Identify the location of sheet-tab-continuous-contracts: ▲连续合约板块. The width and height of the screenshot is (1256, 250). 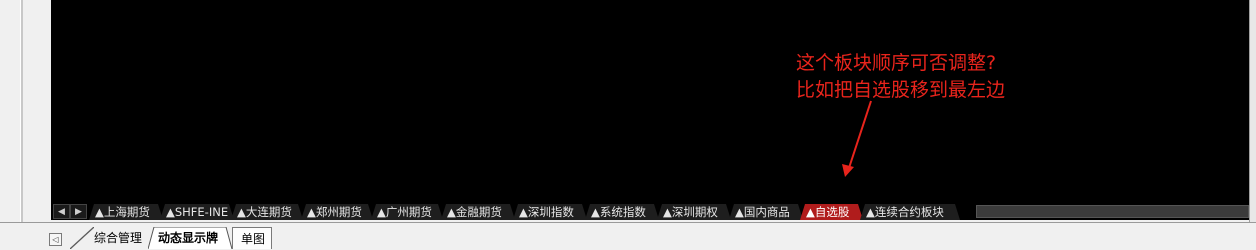
(910, 212).